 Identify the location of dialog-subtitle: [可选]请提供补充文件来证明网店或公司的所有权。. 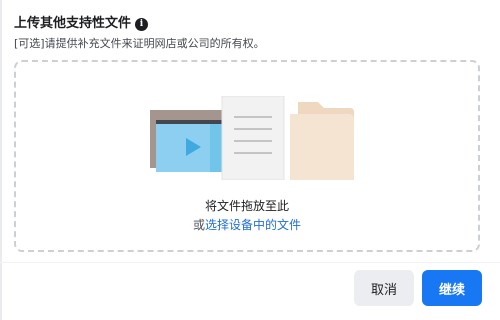
(139, 43).